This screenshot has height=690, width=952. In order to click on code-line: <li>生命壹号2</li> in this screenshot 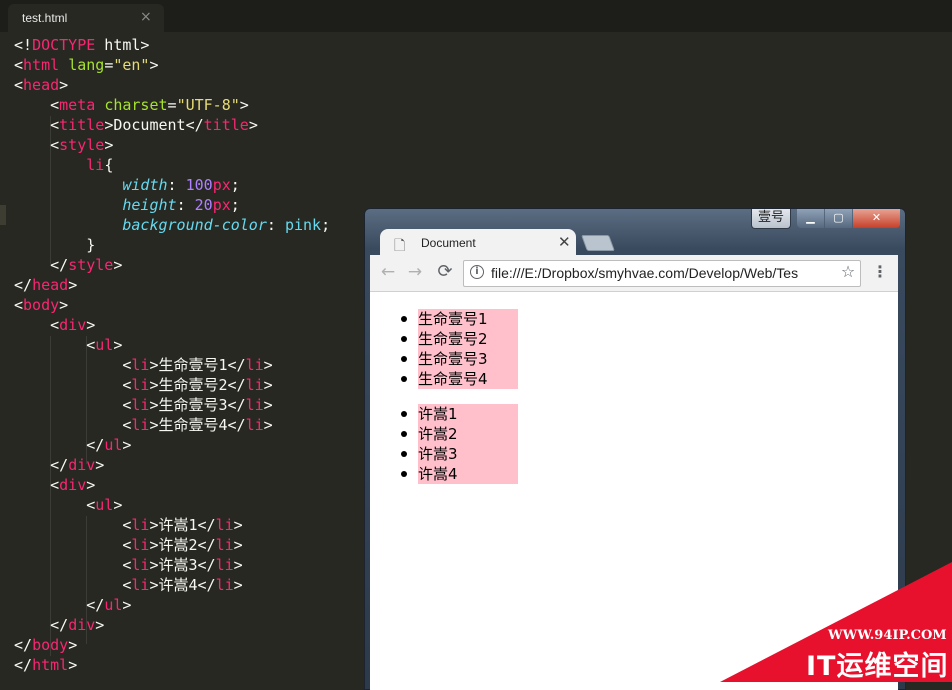, I will do `click(172, 385)`.